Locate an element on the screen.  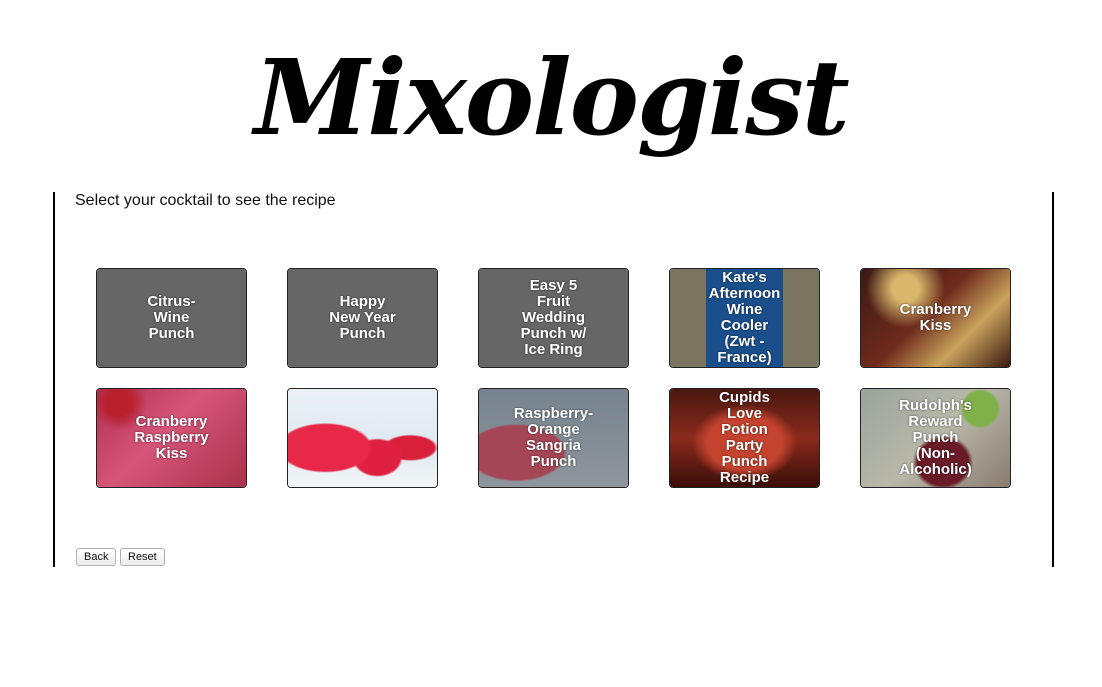
cocktail-card-cranberry-raspberry-kiss: Cranberry Raspberry Kiss is located at coordinates (171, 438).